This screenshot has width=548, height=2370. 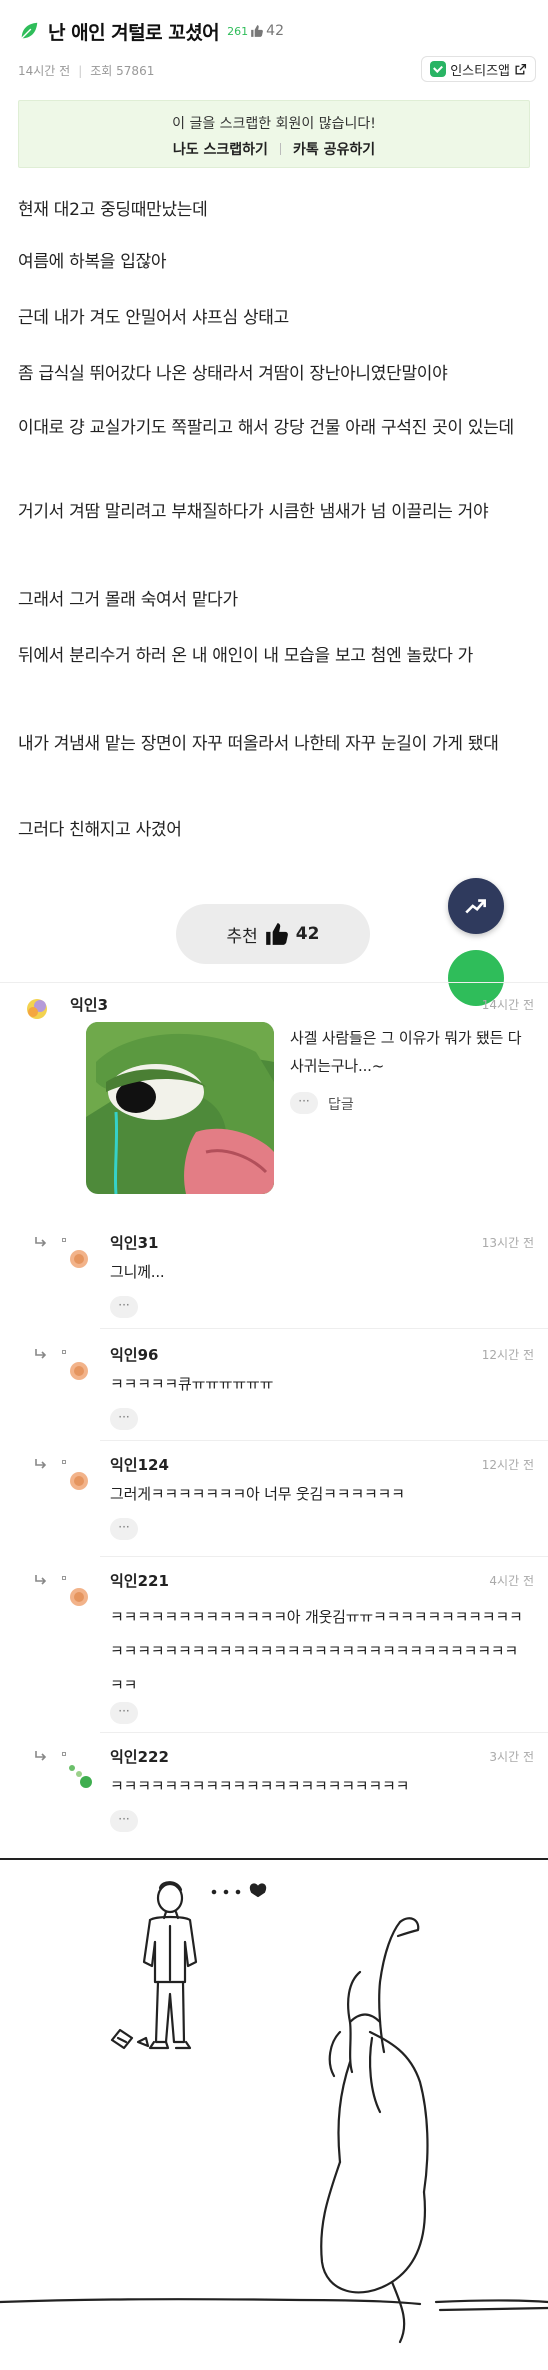 I want to click on insiz-app-button: 인스티즈앱, so click(x=478, y=69).